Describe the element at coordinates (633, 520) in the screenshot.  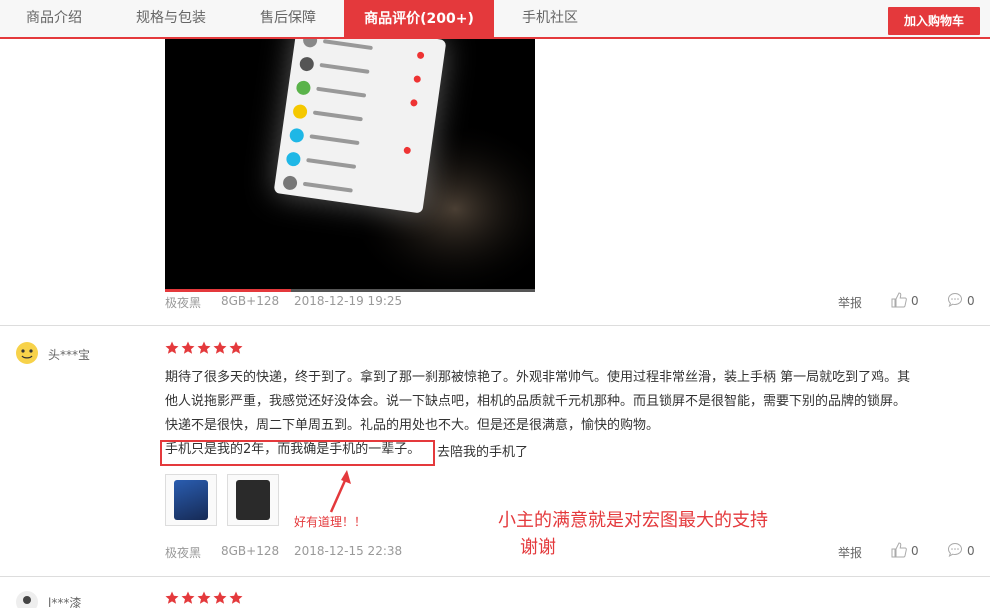
I see `seller-reply-annotation: 小主的满意就是对宏图最大的支持` at that location.